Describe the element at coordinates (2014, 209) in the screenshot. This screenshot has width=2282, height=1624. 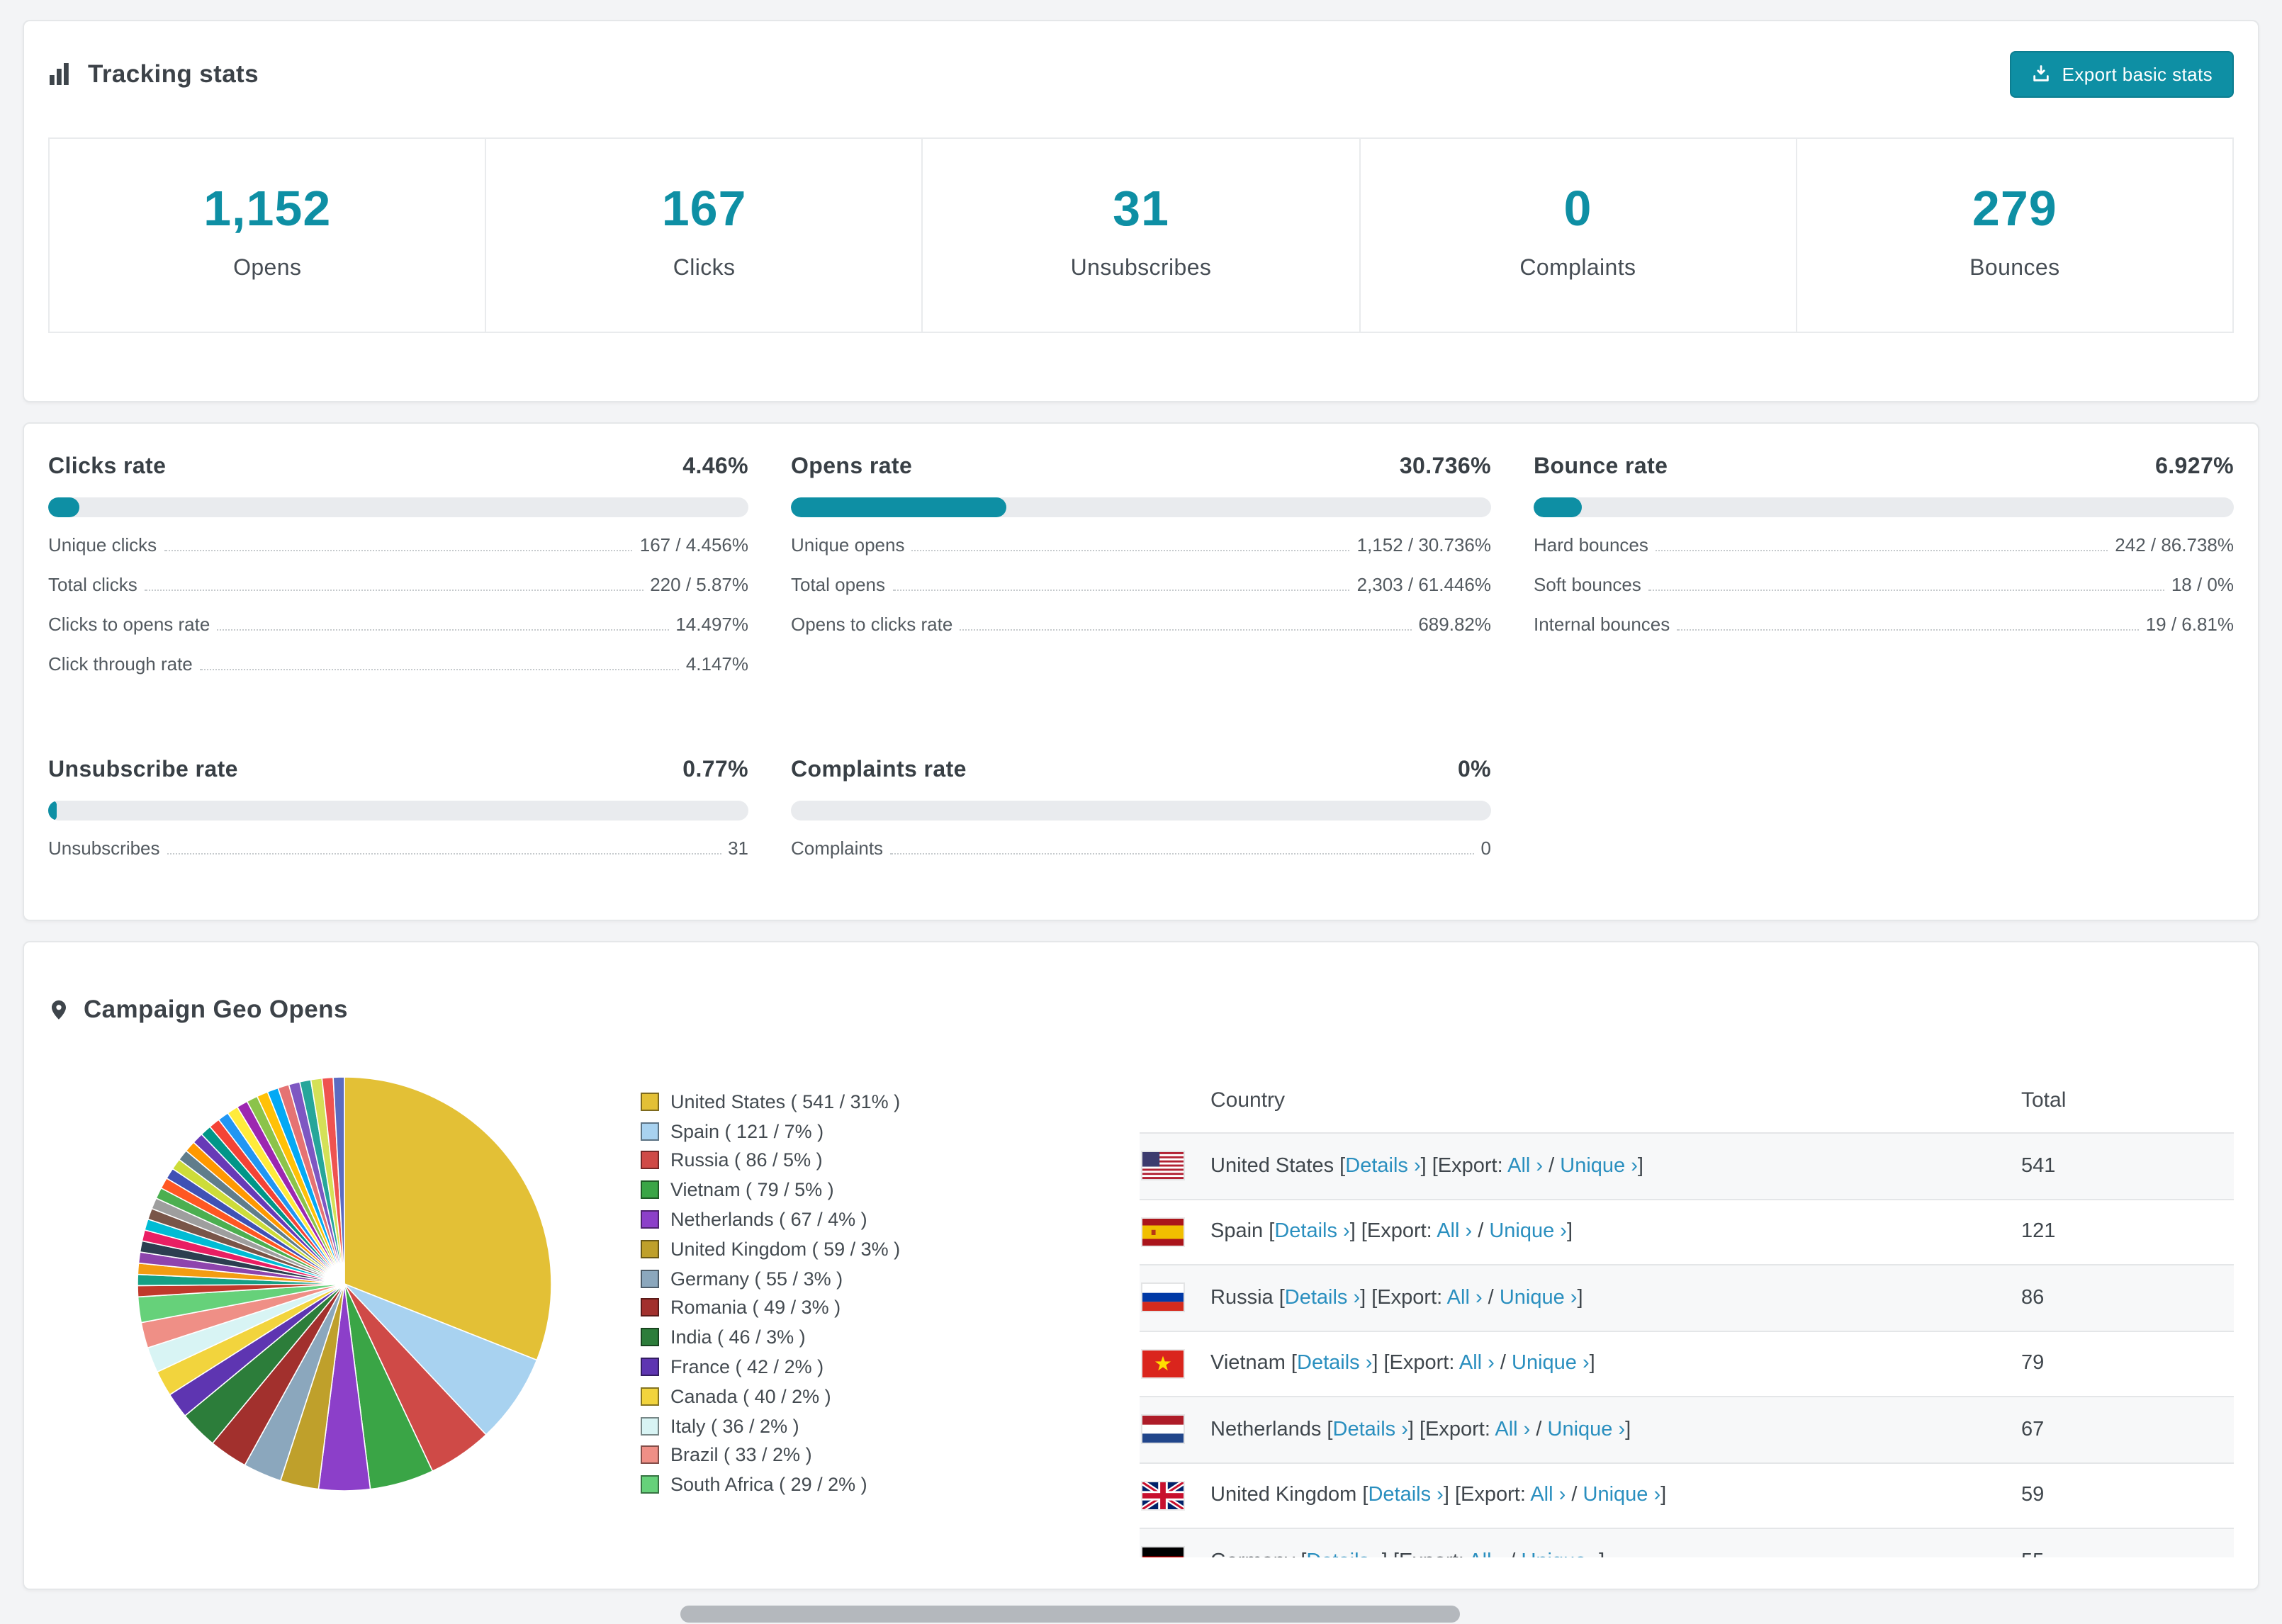
I see `stat-value: 279` at that location.